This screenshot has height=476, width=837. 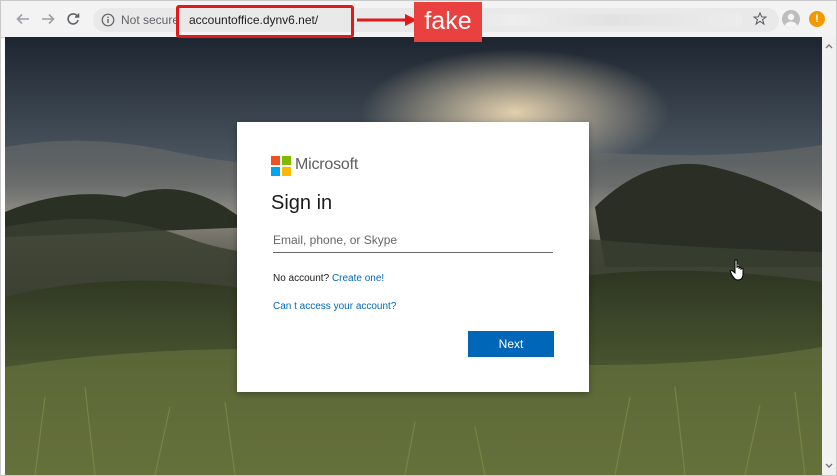 What do you see at coordinates (829, 466) in the screenshot?
I see `scroll-down-icon` at bounding box center [829, 466].